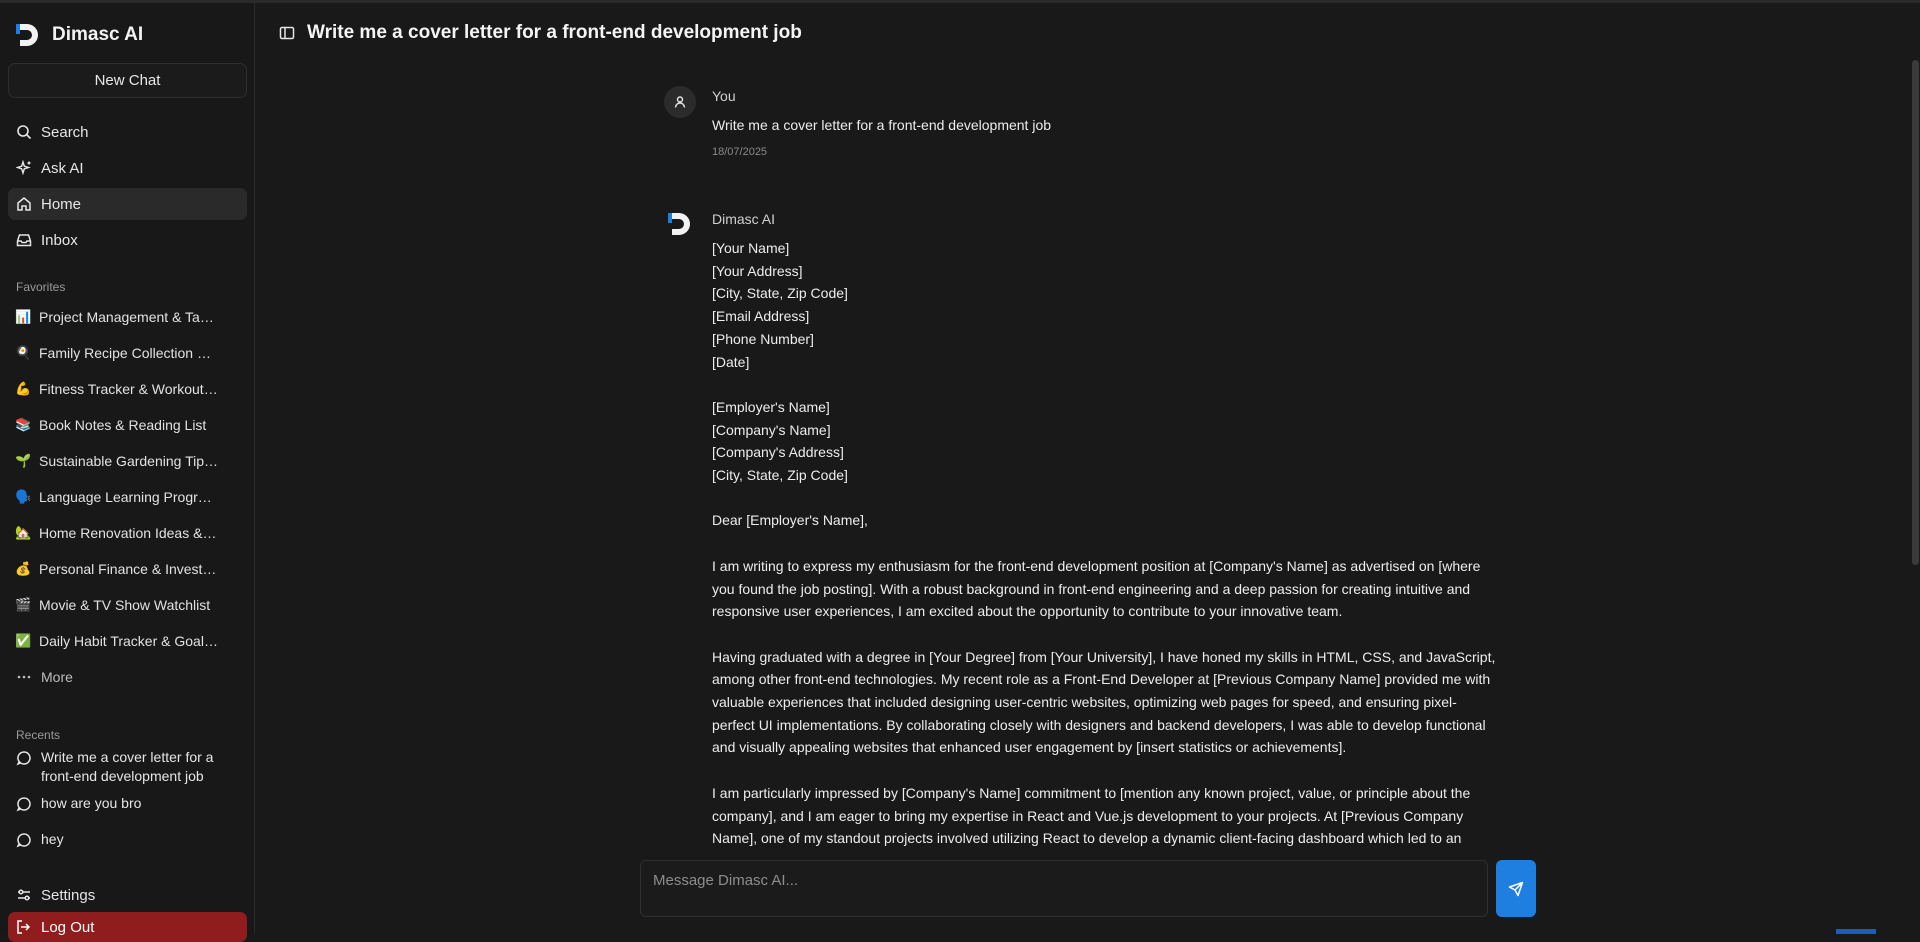  I want to click on logout-icon, so click(24, 927).